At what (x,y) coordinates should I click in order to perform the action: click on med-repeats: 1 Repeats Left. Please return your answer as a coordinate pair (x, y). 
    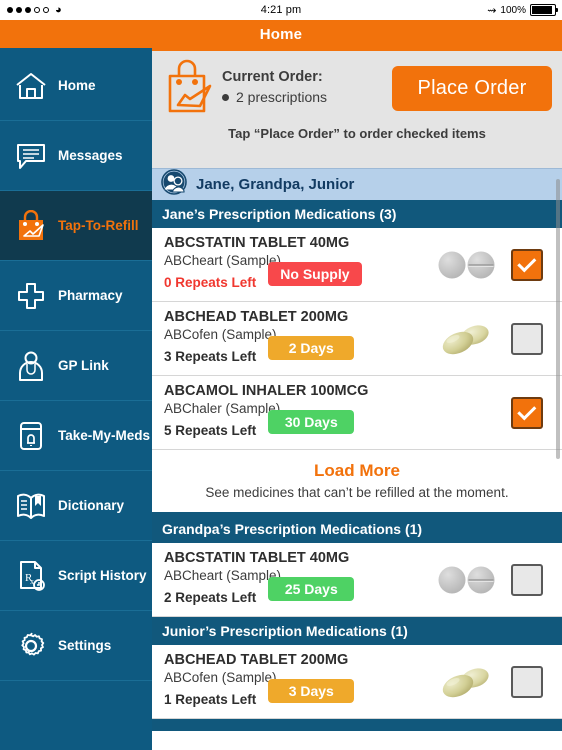
    Looking at the image, I should click on (210, 699).